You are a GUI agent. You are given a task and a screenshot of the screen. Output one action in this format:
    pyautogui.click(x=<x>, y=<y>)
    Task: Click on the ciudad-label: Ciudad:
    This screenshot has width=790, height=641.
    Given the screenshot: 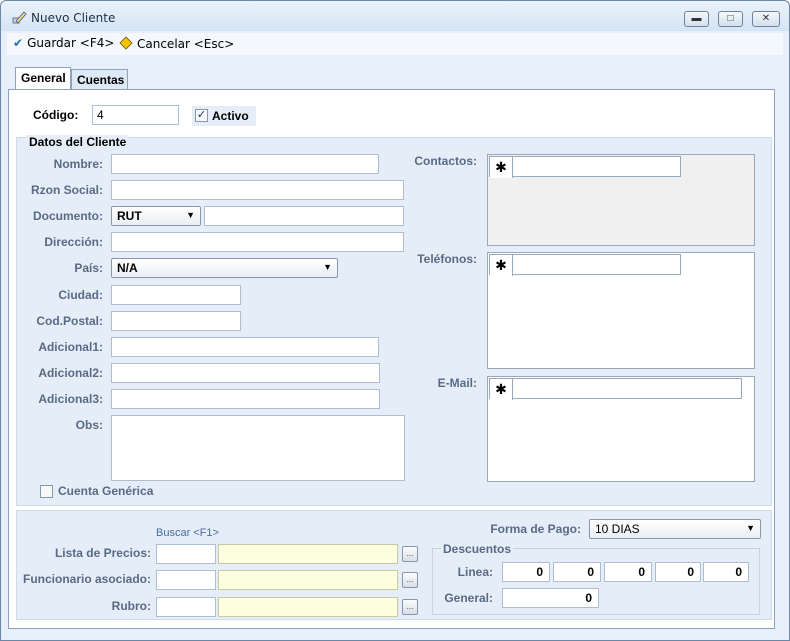 What is the action you would take?
    pyautogui.click(x=80, y=295)
    